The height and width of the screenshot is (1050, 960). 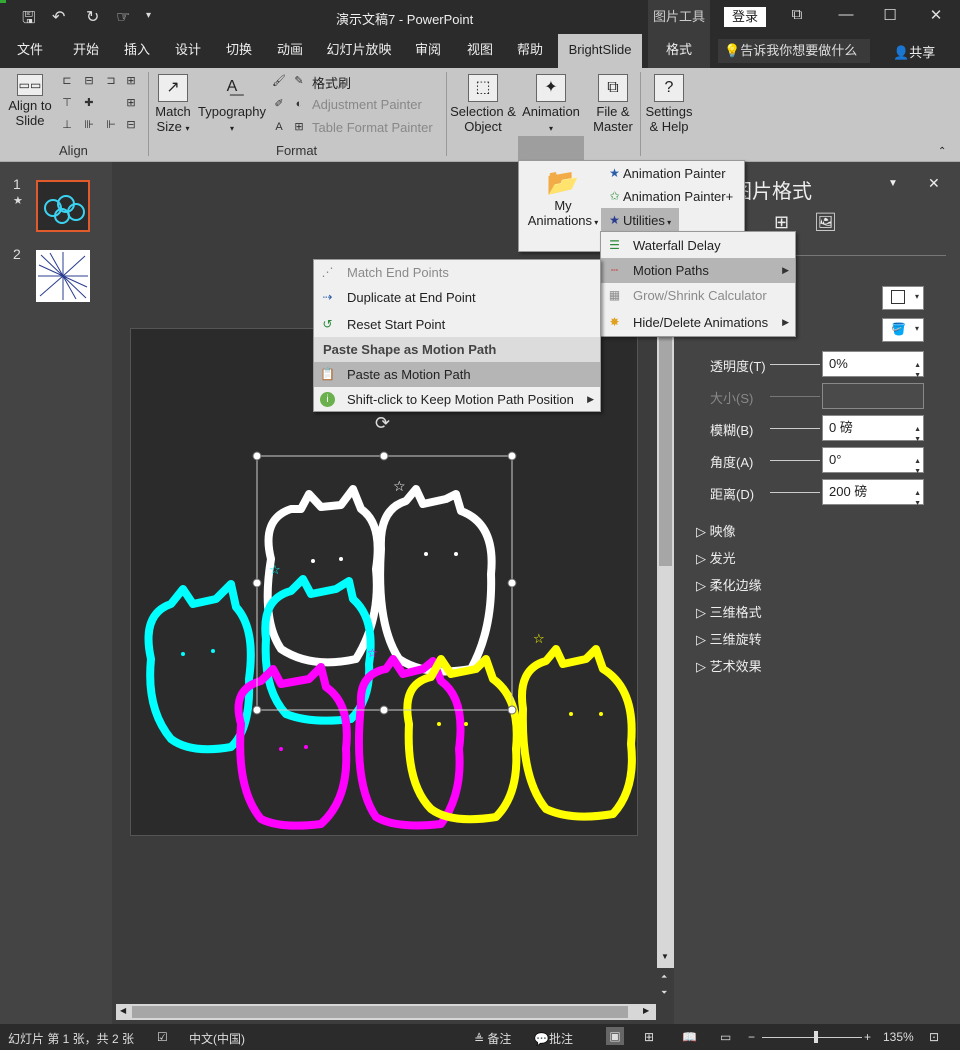 What do you see at coordinates (797, 14) in the screenshot?
I see `ribbon-display-icon: ⧉` at bounding box center [797, 14].